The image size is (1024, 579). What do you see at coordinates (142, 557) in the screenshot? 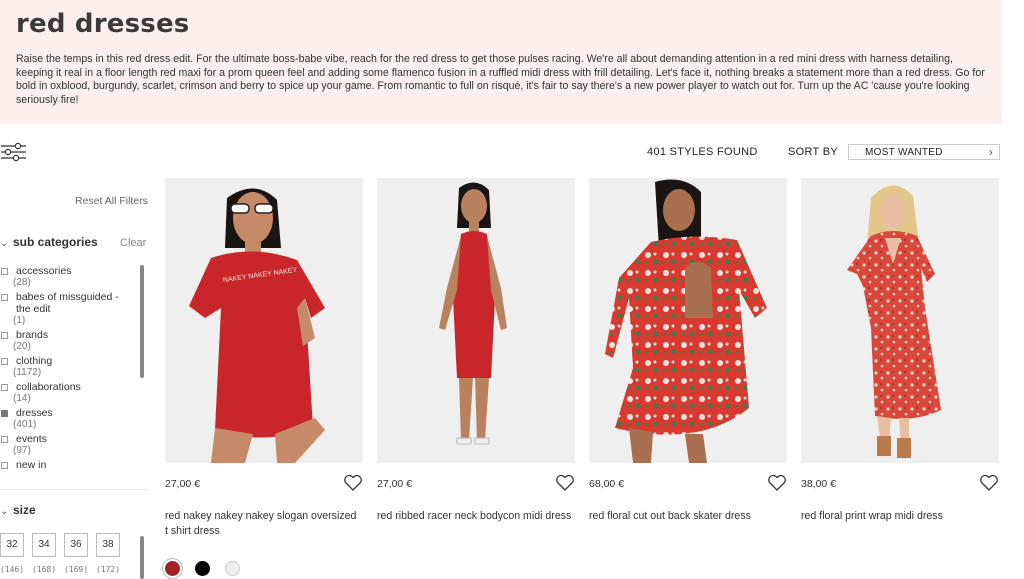
I see `size-scrollbar` at bounding box center [142, 557].